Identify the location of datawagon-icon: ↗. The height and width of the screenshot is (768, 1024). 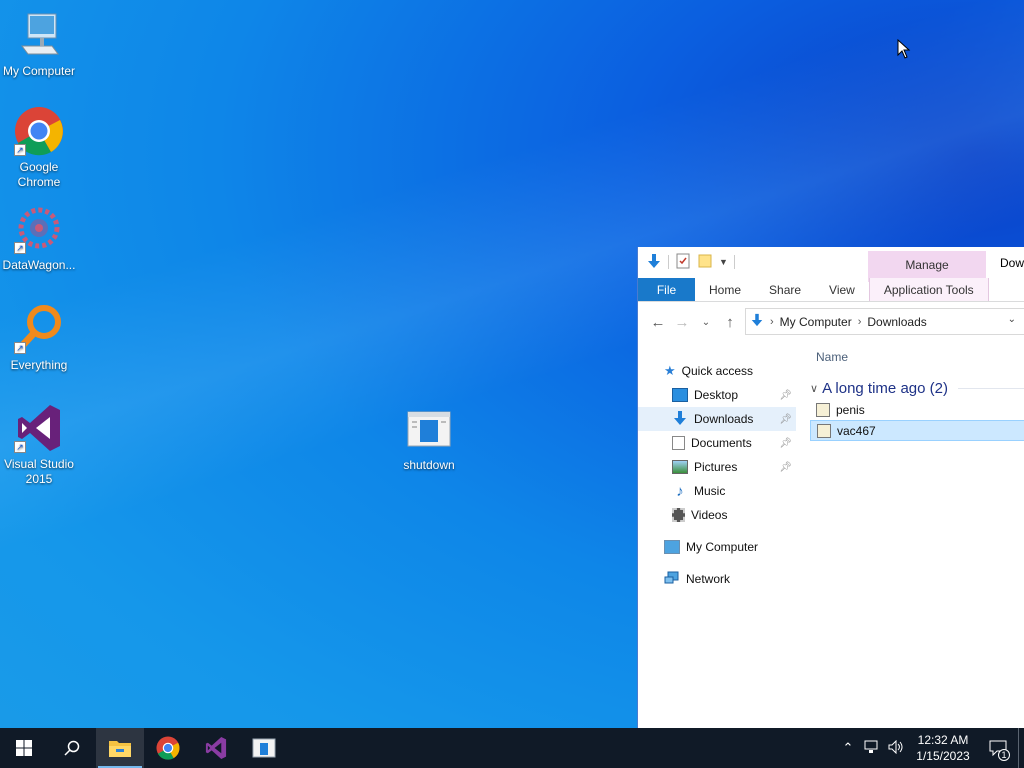
(39, 229).